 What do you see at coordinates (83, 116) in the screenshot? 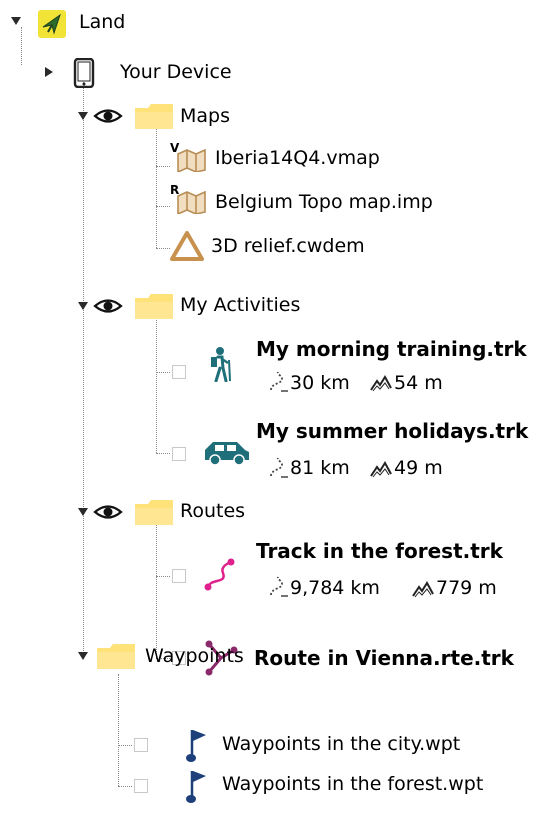
I see `expand-toggle-maps` at bounding box center [83, 116].